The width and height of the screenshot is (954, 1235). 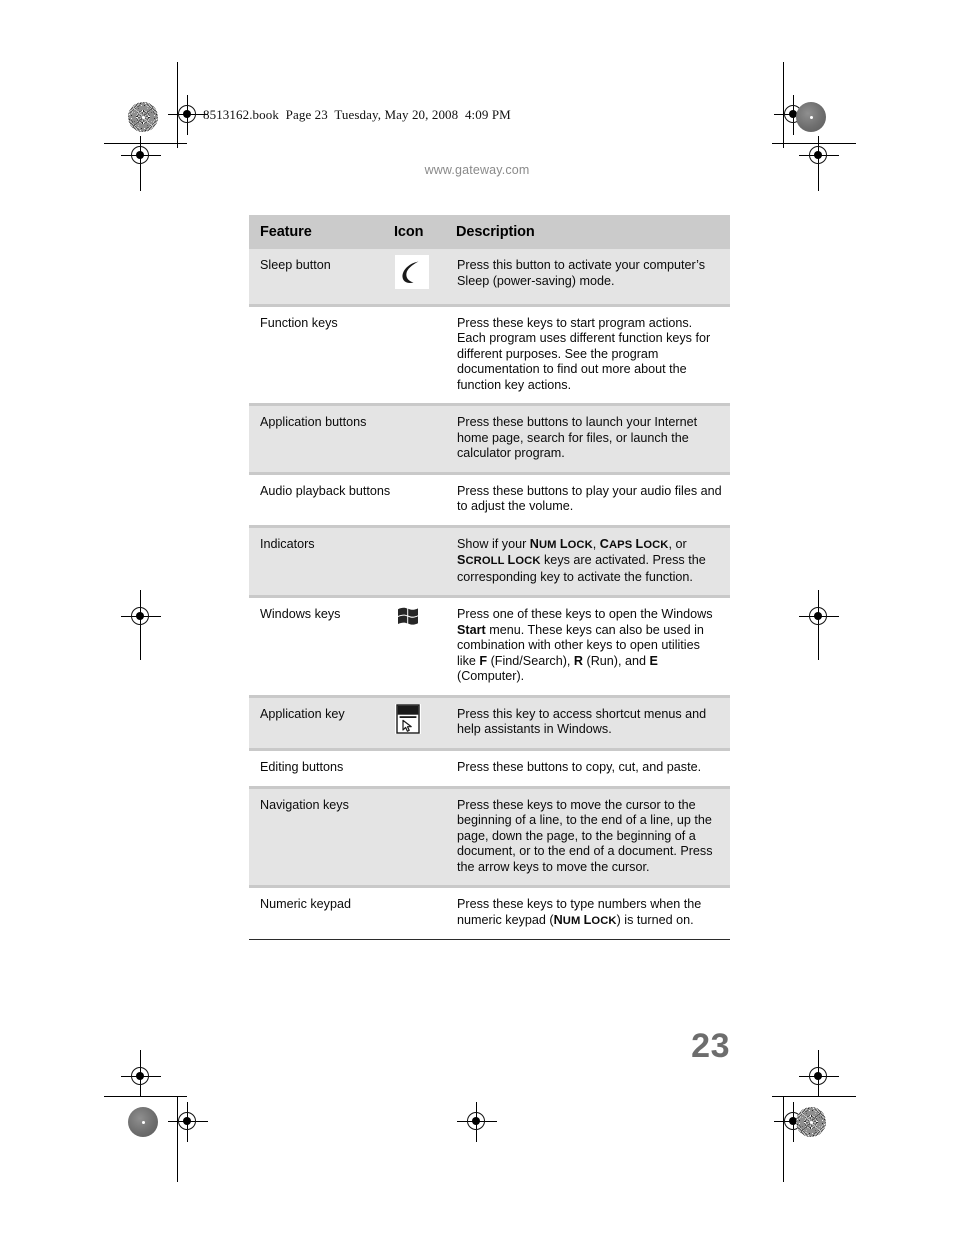 What do you see at coordinates (321, 560) in the screenshot?
I see `row-feature-label: Indicators` at bounding box center [321, 560].